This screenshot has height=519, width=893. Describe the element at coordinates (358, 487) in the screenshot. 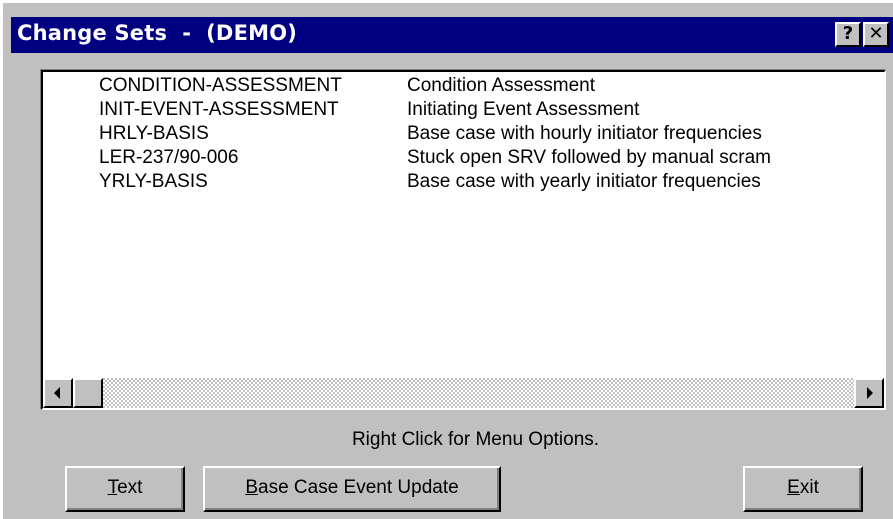

I see `base-case-button-label: ase Case Event Update` at that location.